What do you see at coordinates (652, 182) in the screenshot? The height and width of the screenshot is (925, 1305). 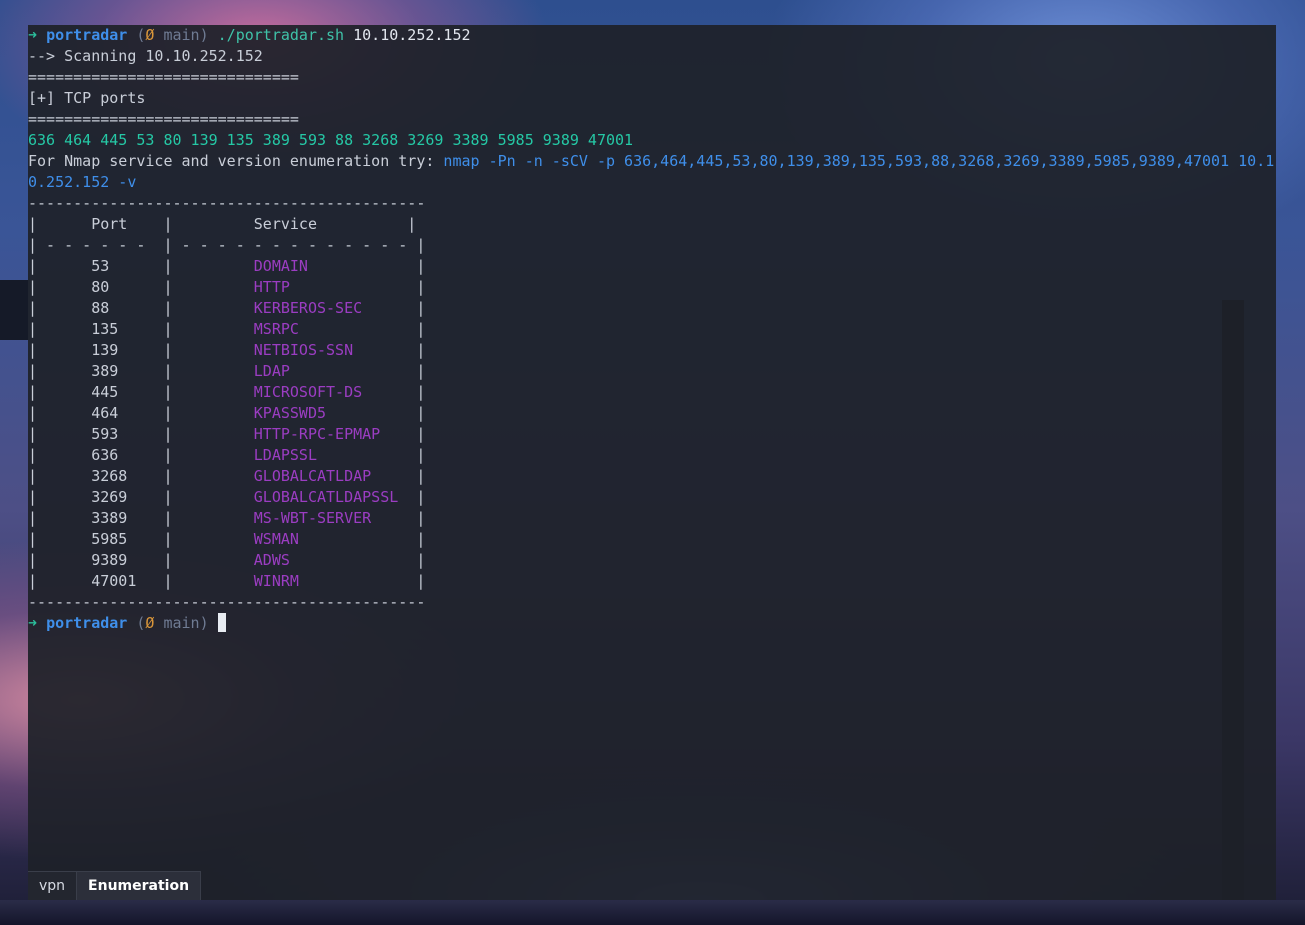 I see `nmap-hint-line-wrap: 0.252.152 -v` at bounding box center [652, 182].